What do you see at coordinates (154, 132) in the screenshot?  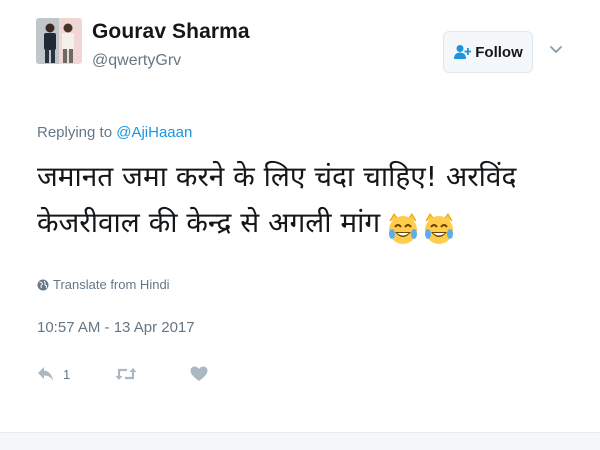 I see `reply-mention-link: @AjiHaaan` at bounding box center [154, 132].